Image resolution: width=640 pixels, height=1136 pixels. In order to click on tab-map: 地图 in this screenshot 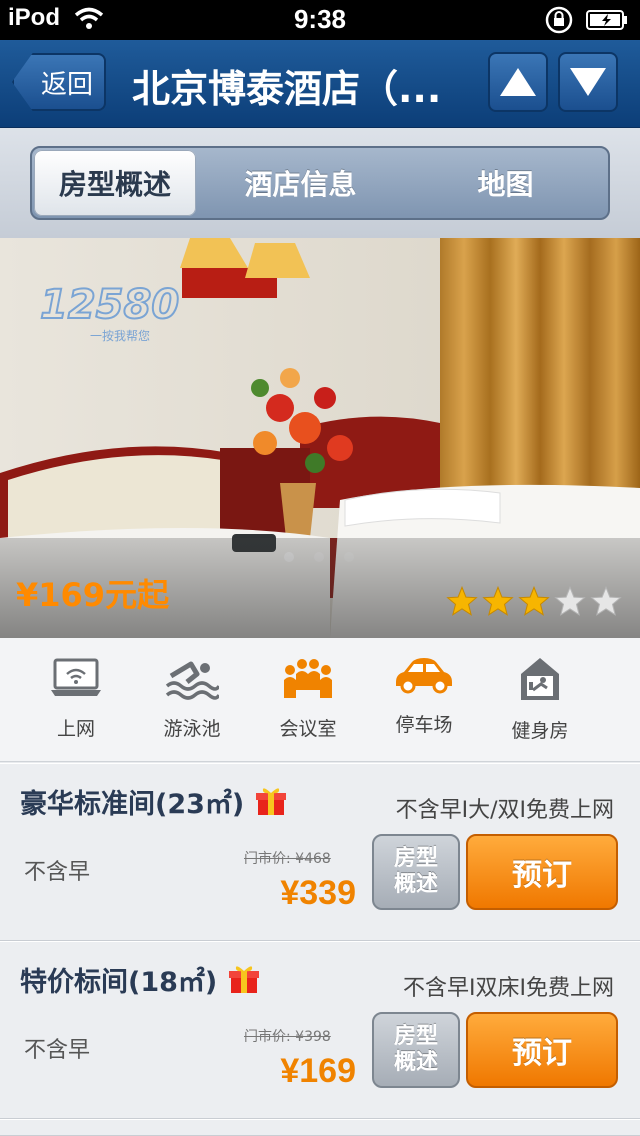, I will do `click(505, 183)`.